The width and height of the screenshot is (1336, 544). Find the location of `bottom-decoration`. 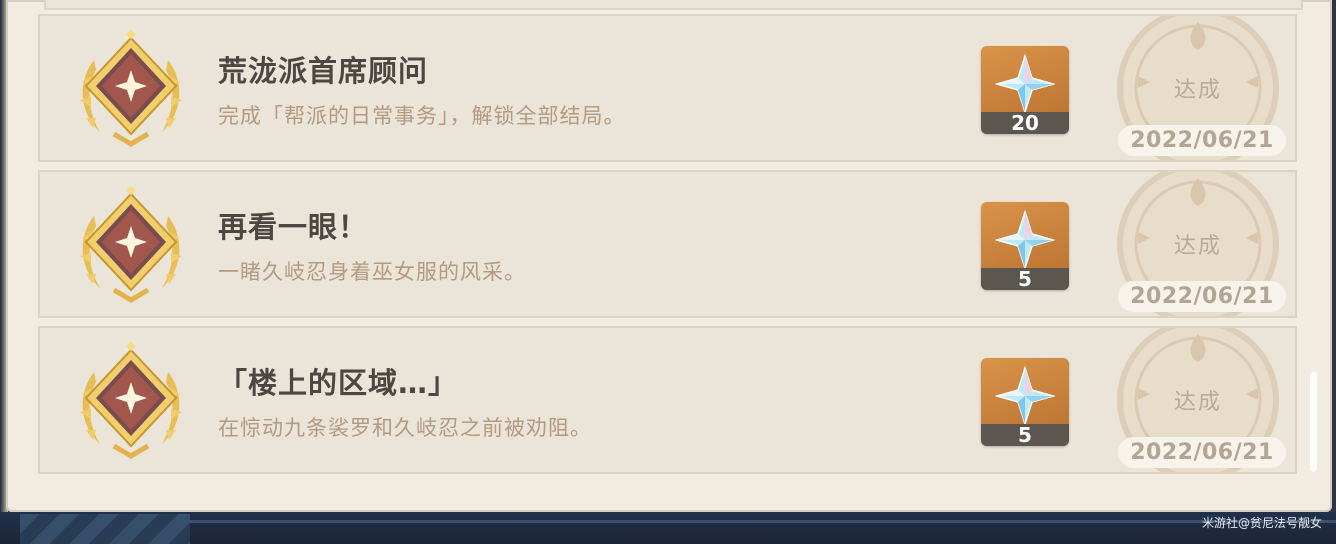

bottom-decoration is located at coordinates (105, 529).